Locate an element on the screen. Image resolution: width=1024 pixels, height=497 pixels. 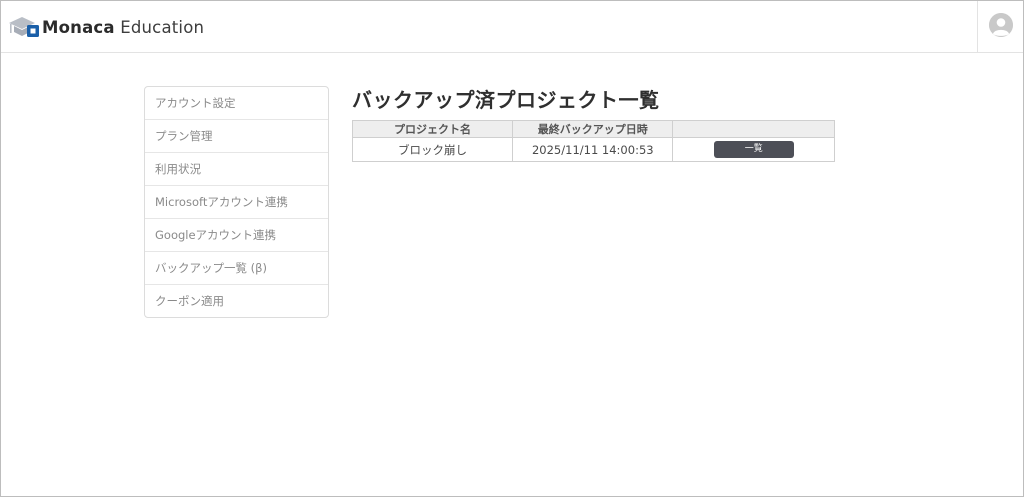
table-row: ブロック崩し 2025/11/11 14:00:53 一覧 is located at coordinates (593, 149).